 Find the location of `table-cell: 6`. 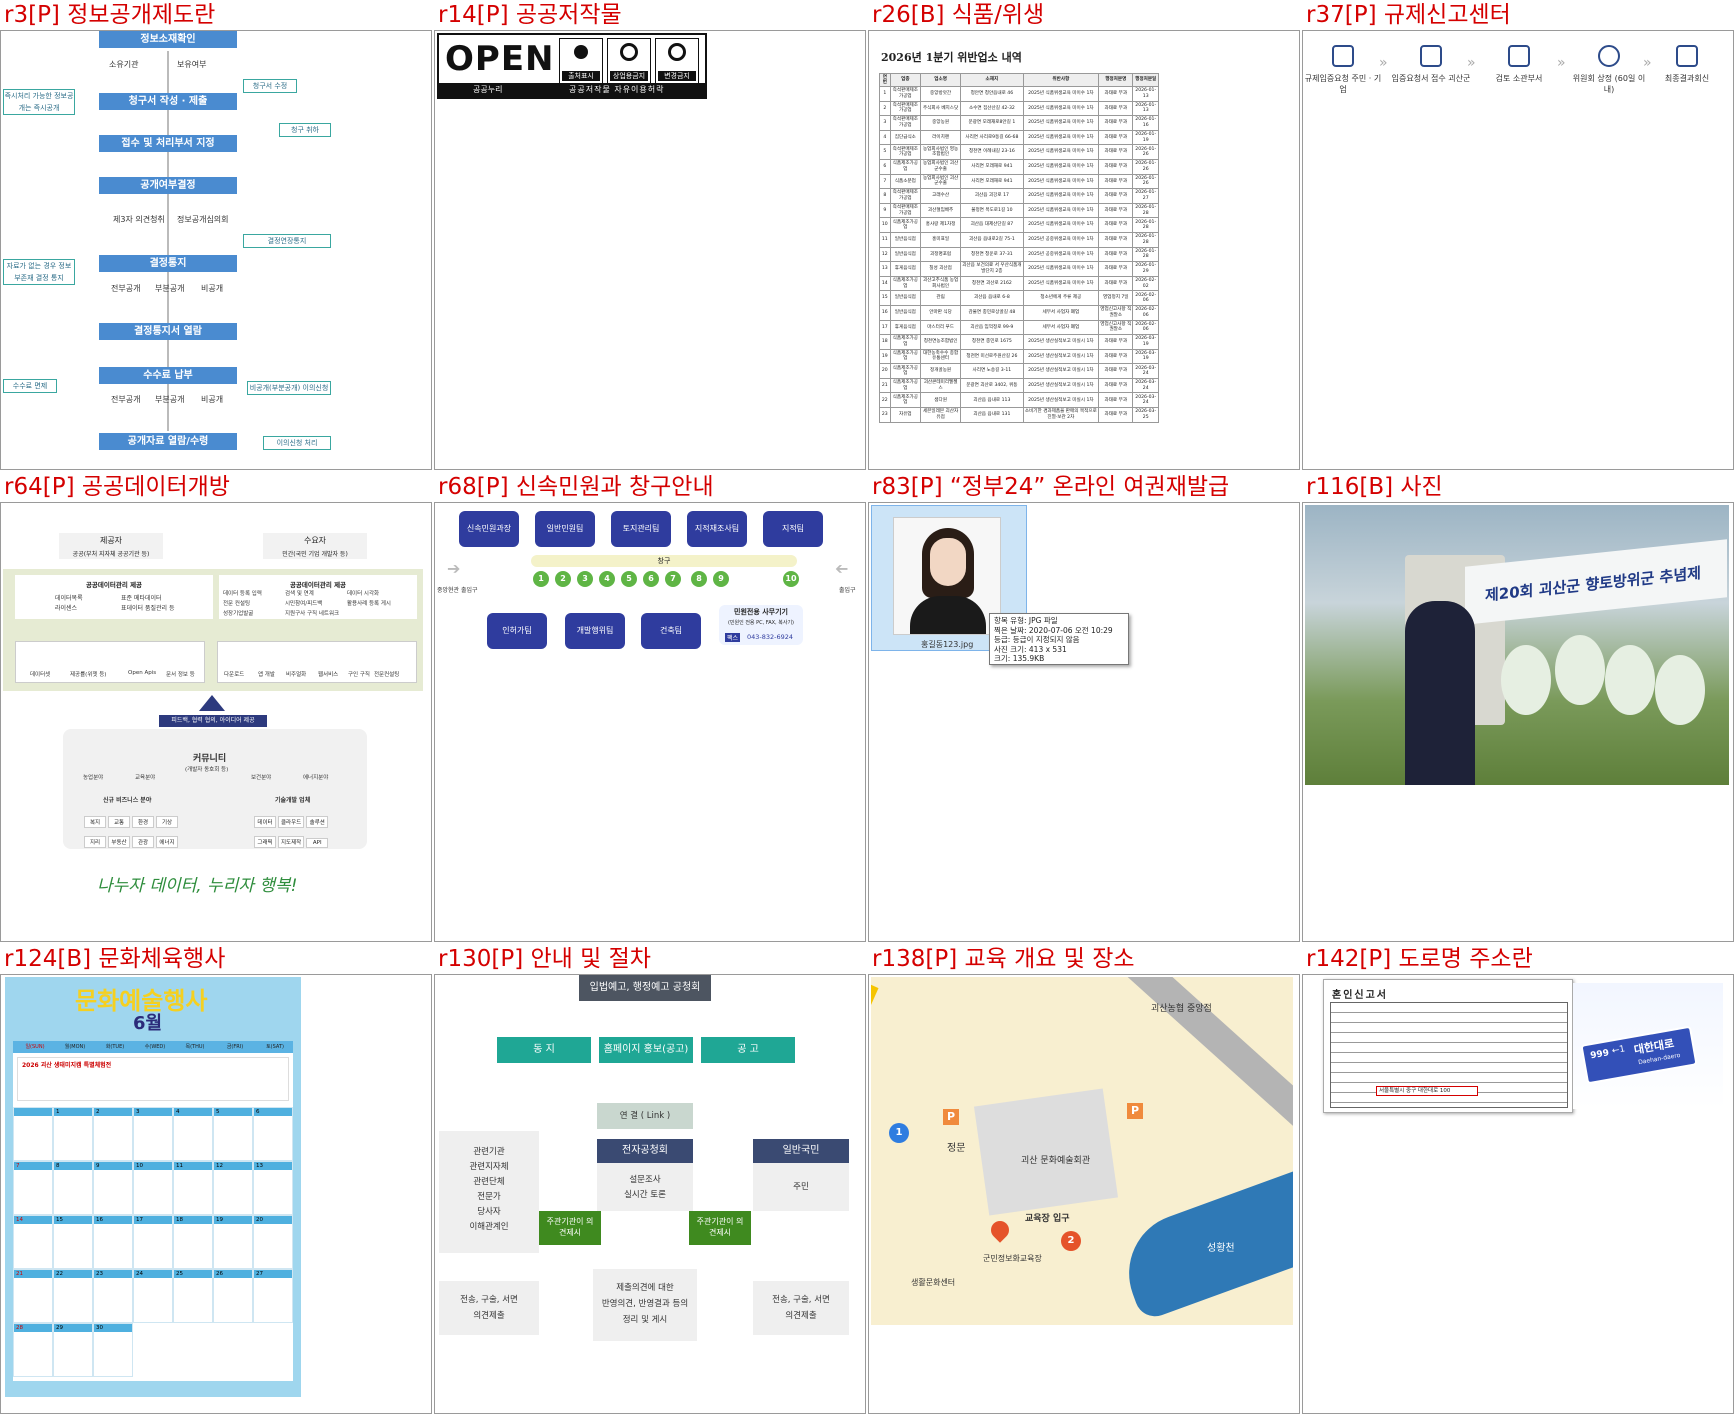

table-cell: 6 is located at coordinates (885, 166).